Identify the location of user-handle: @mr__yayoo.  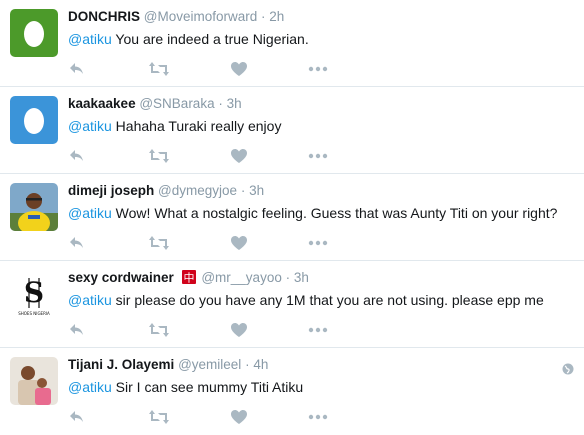
(241, 277).